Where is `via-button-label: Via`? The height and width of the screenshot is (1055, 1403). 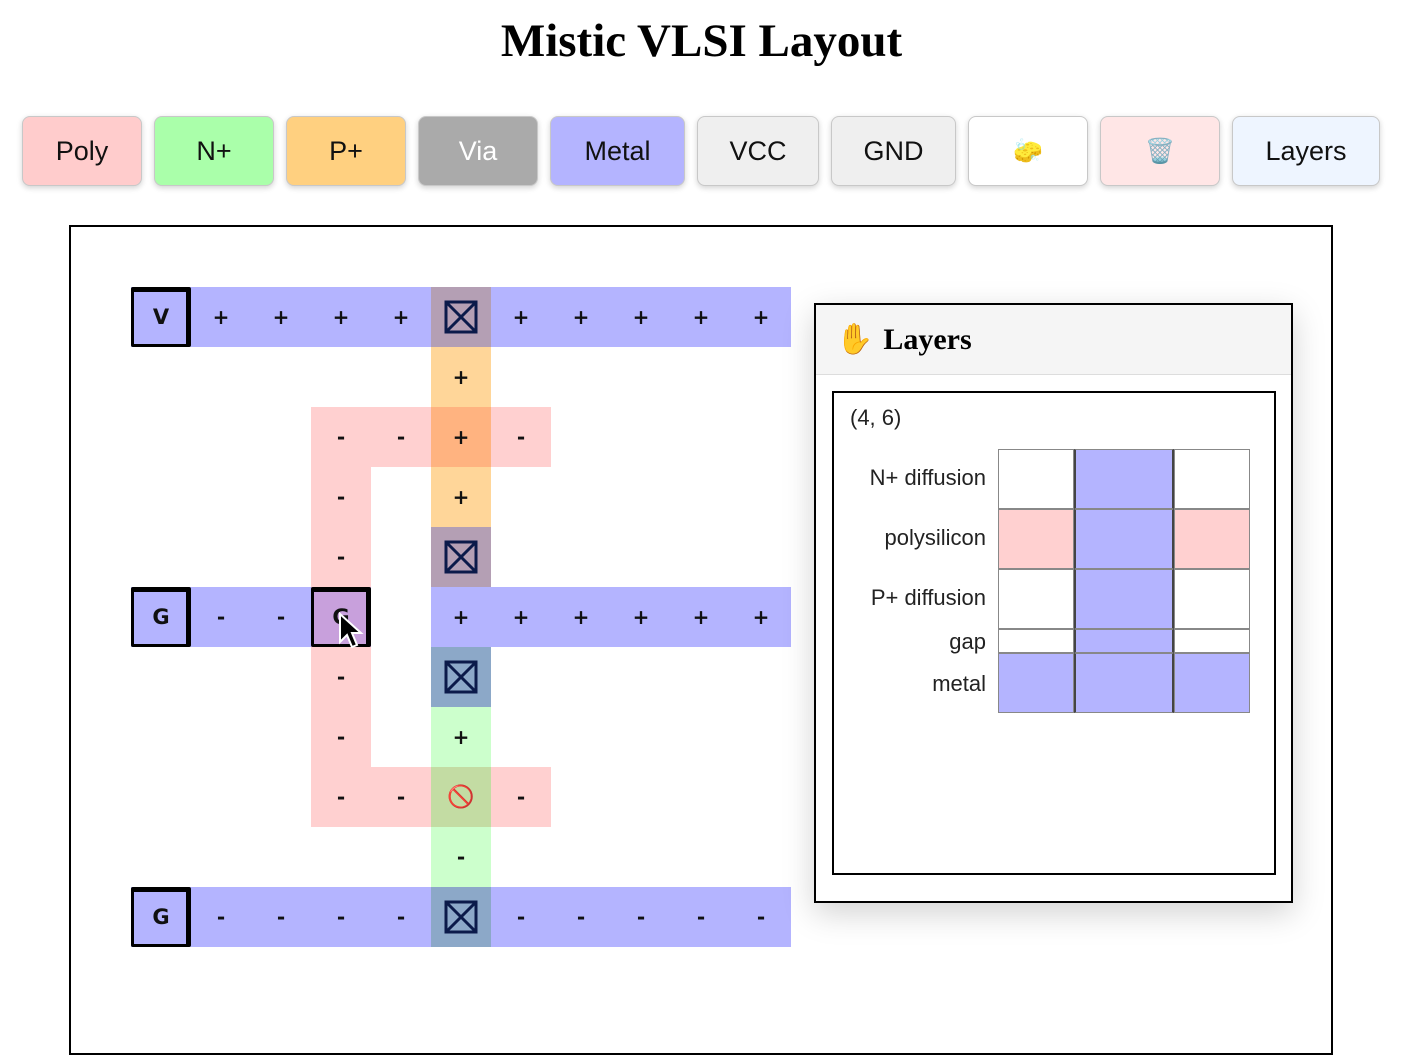 via-button-label: Via is located at coordinates (478, 150).